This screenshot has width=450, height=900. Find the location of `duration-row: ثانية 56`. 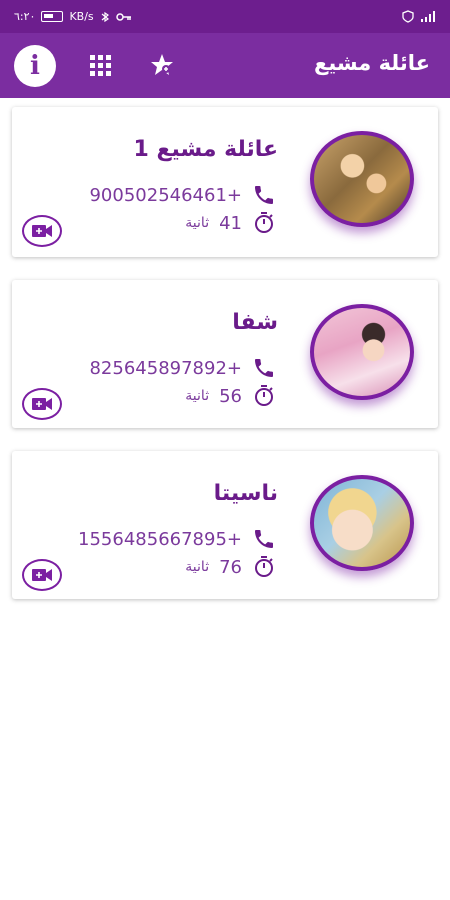

duration-row: ثانية 56 is located at coordinates (230, 396).